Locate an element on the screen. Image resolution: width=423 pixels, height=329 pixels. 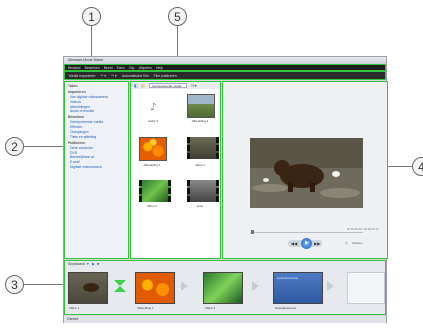
task-effects: Effecten is located at coordinates (99, 127).